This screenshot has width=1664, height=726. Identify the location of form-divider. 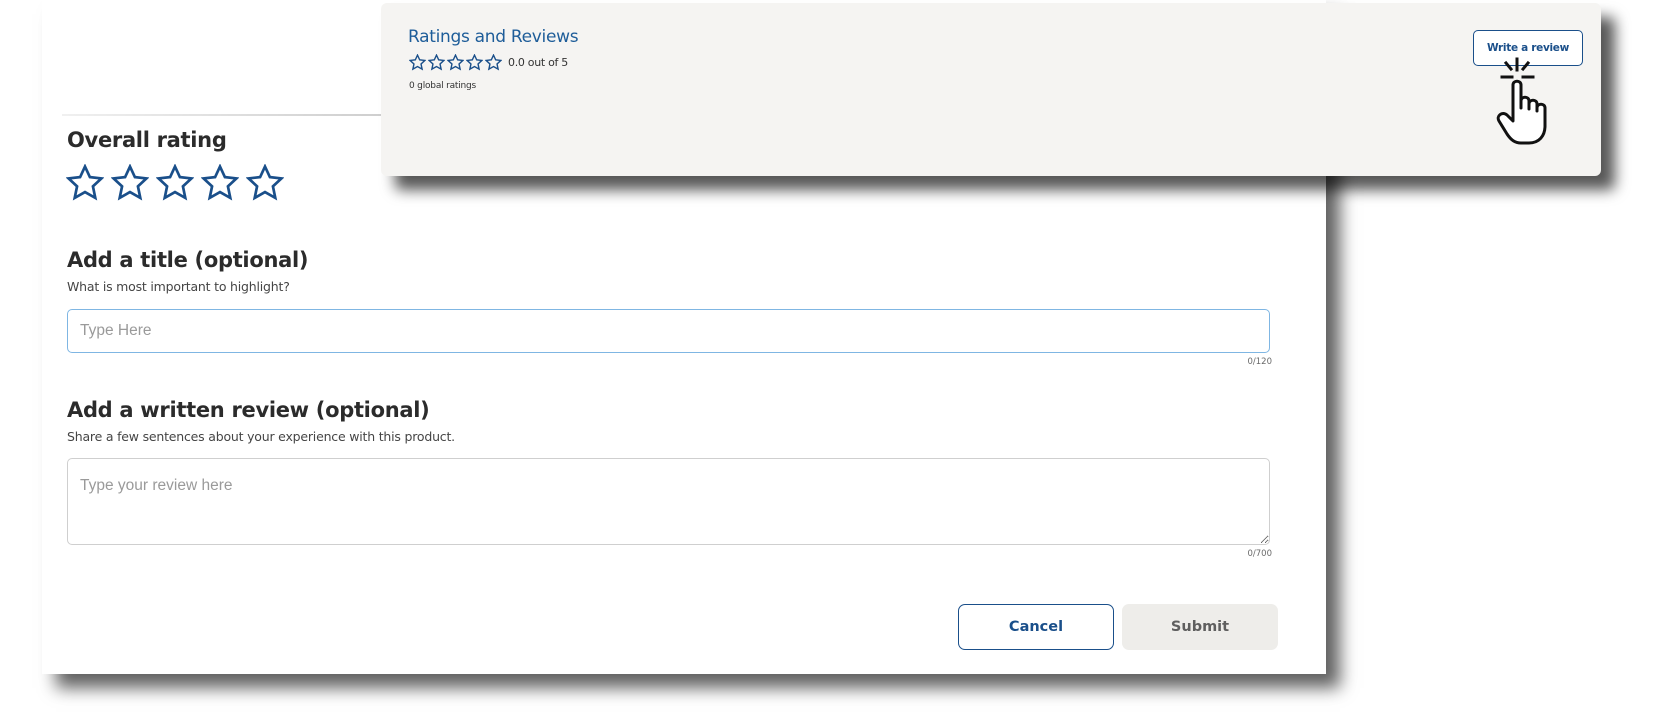
(227, 115).